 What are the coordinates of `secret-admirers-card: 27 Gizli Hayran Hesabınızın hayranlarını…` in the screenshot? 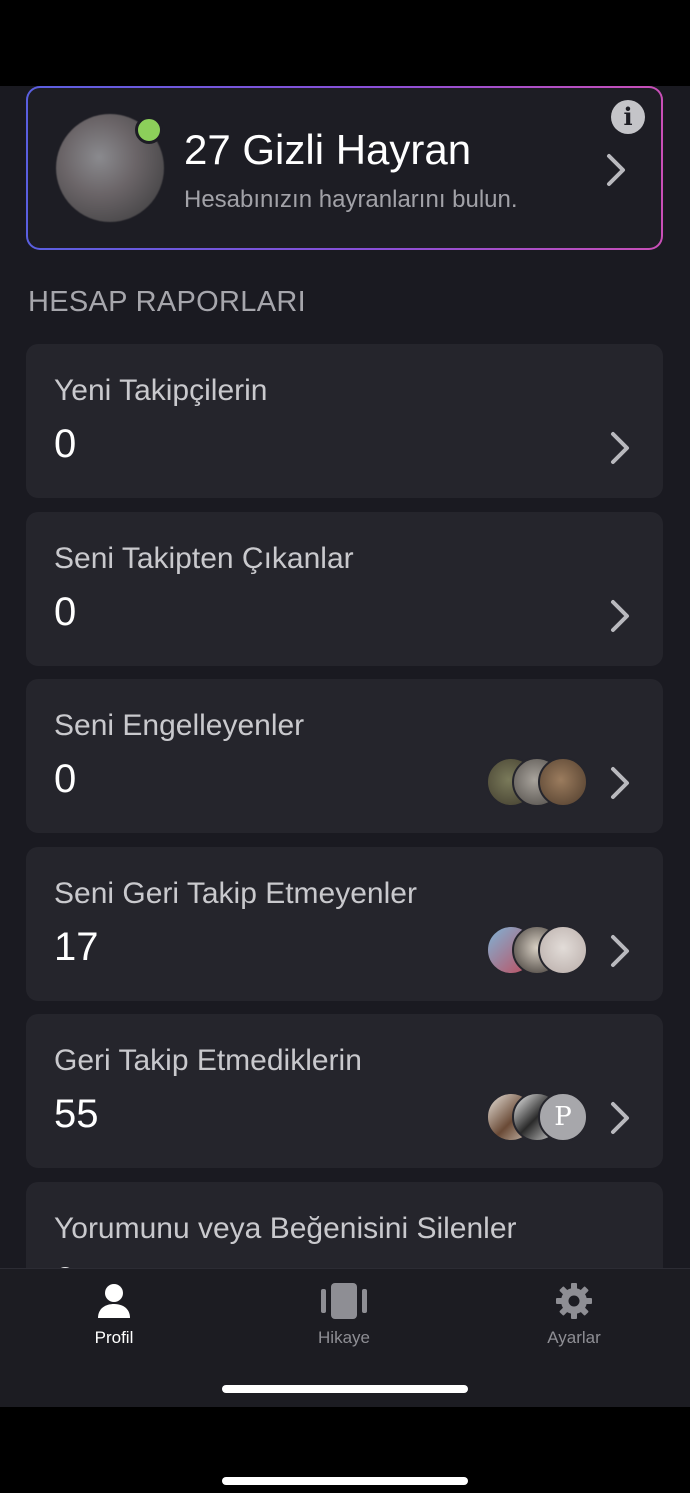 It's located at (344, 168).